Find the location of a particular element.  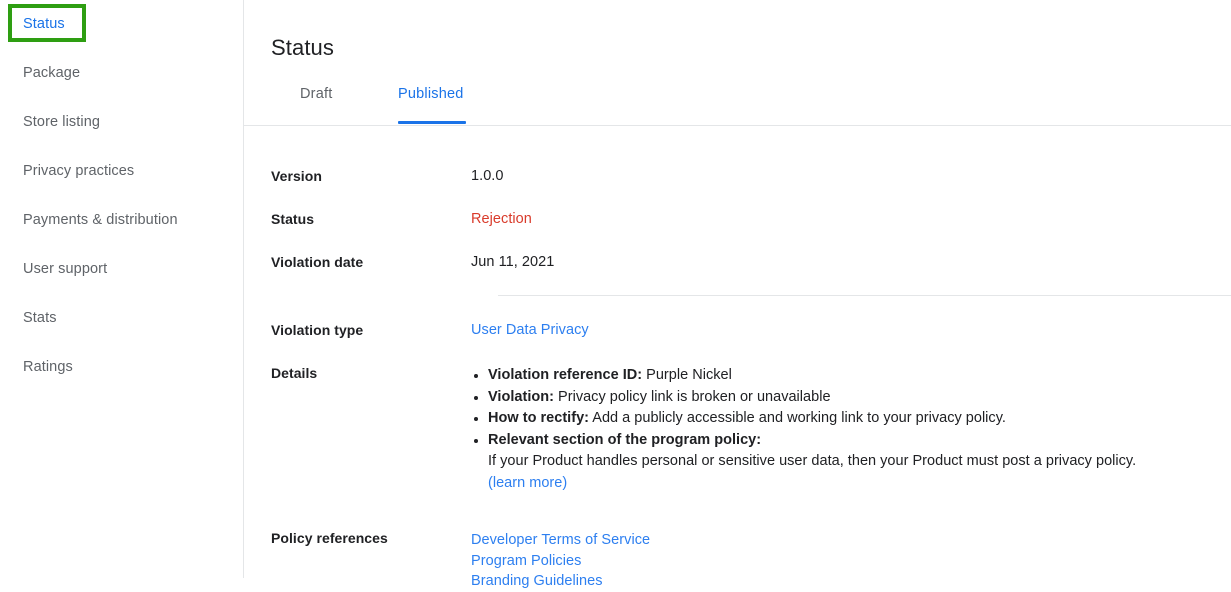

page-title: Status is located at coordinates (302, 47).